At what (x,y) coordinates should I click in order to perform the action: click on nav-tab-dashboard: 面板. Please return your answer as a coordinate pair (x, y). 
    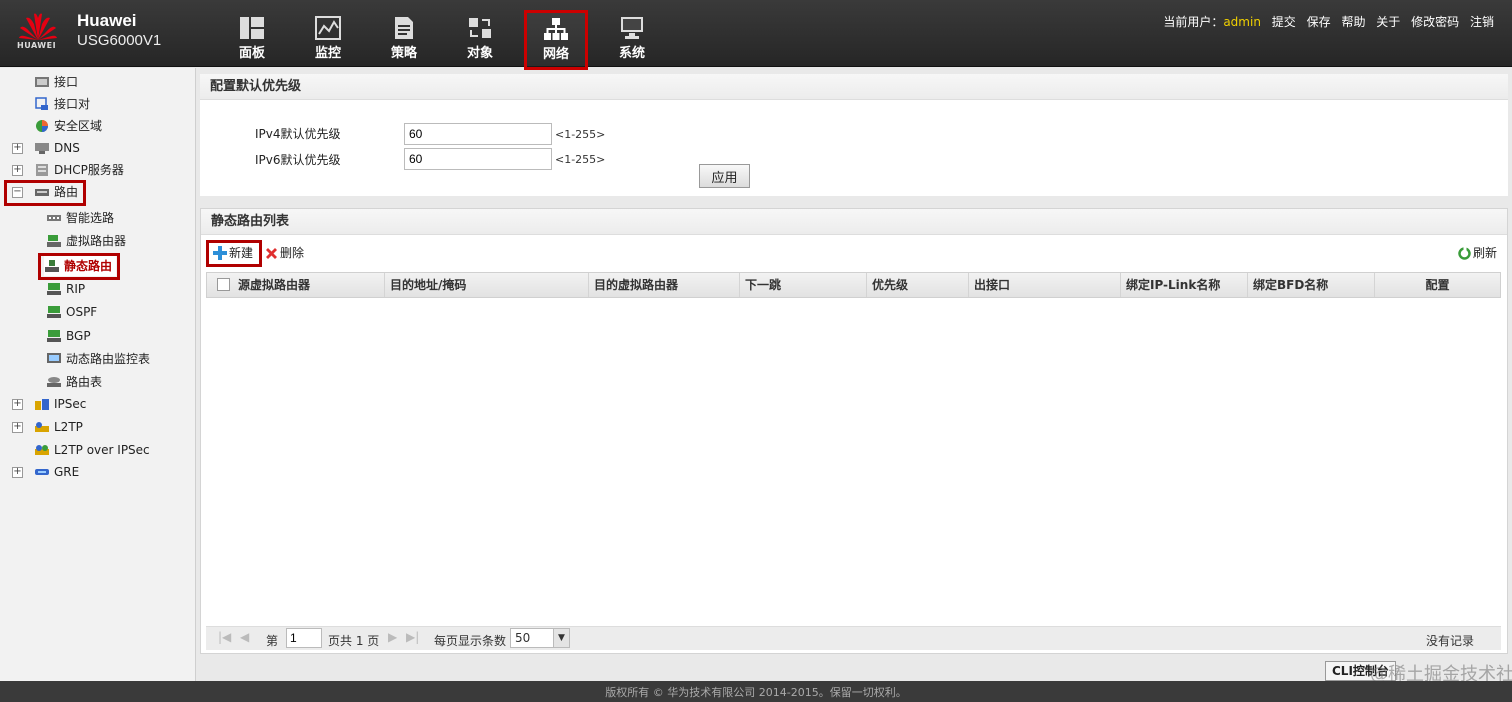
    Looking at the image, I should click on (252, 38).